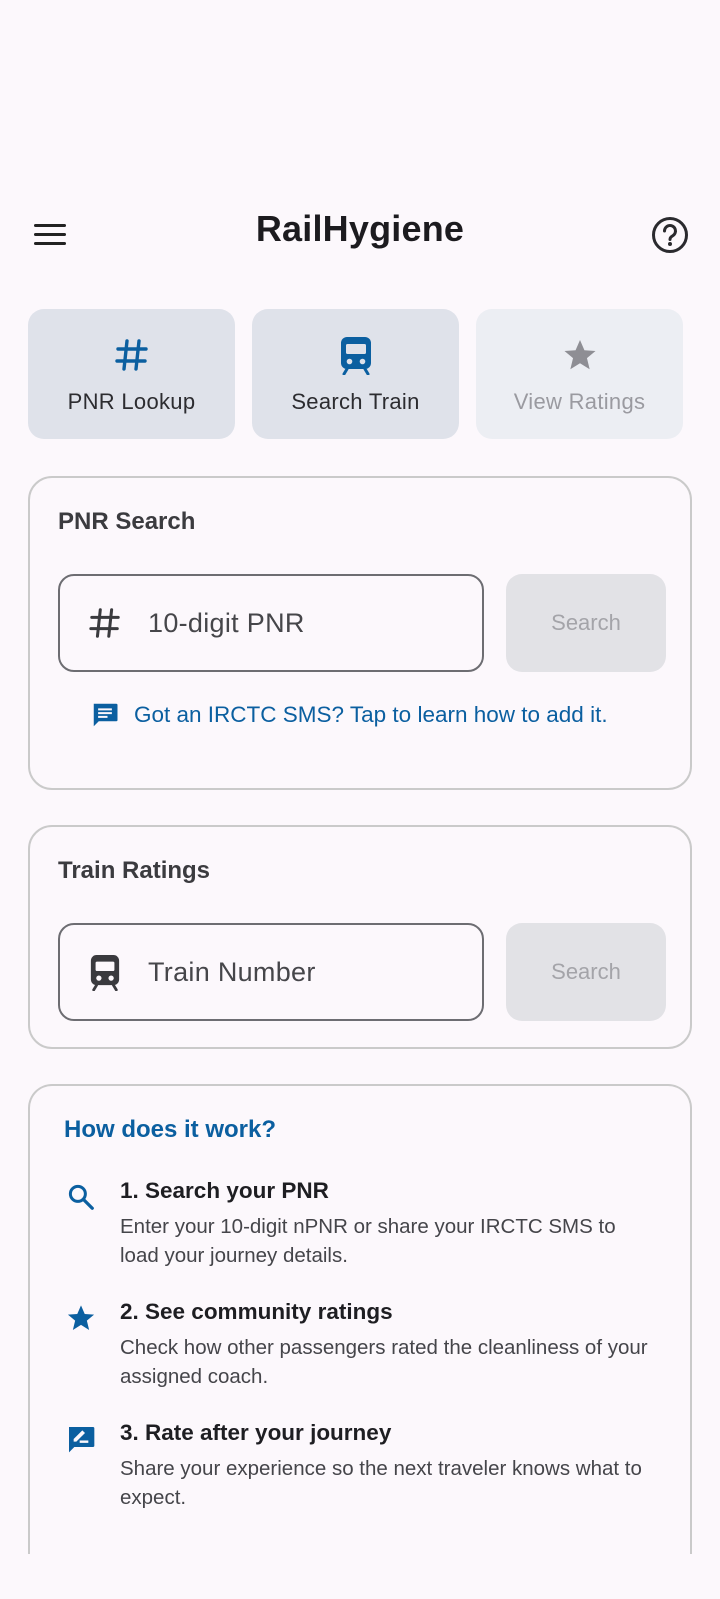 Image resolution: width=720 pixels, height=1599 pixels. I want to click on step-title: 2. See community ratings, so click(256, 1311).